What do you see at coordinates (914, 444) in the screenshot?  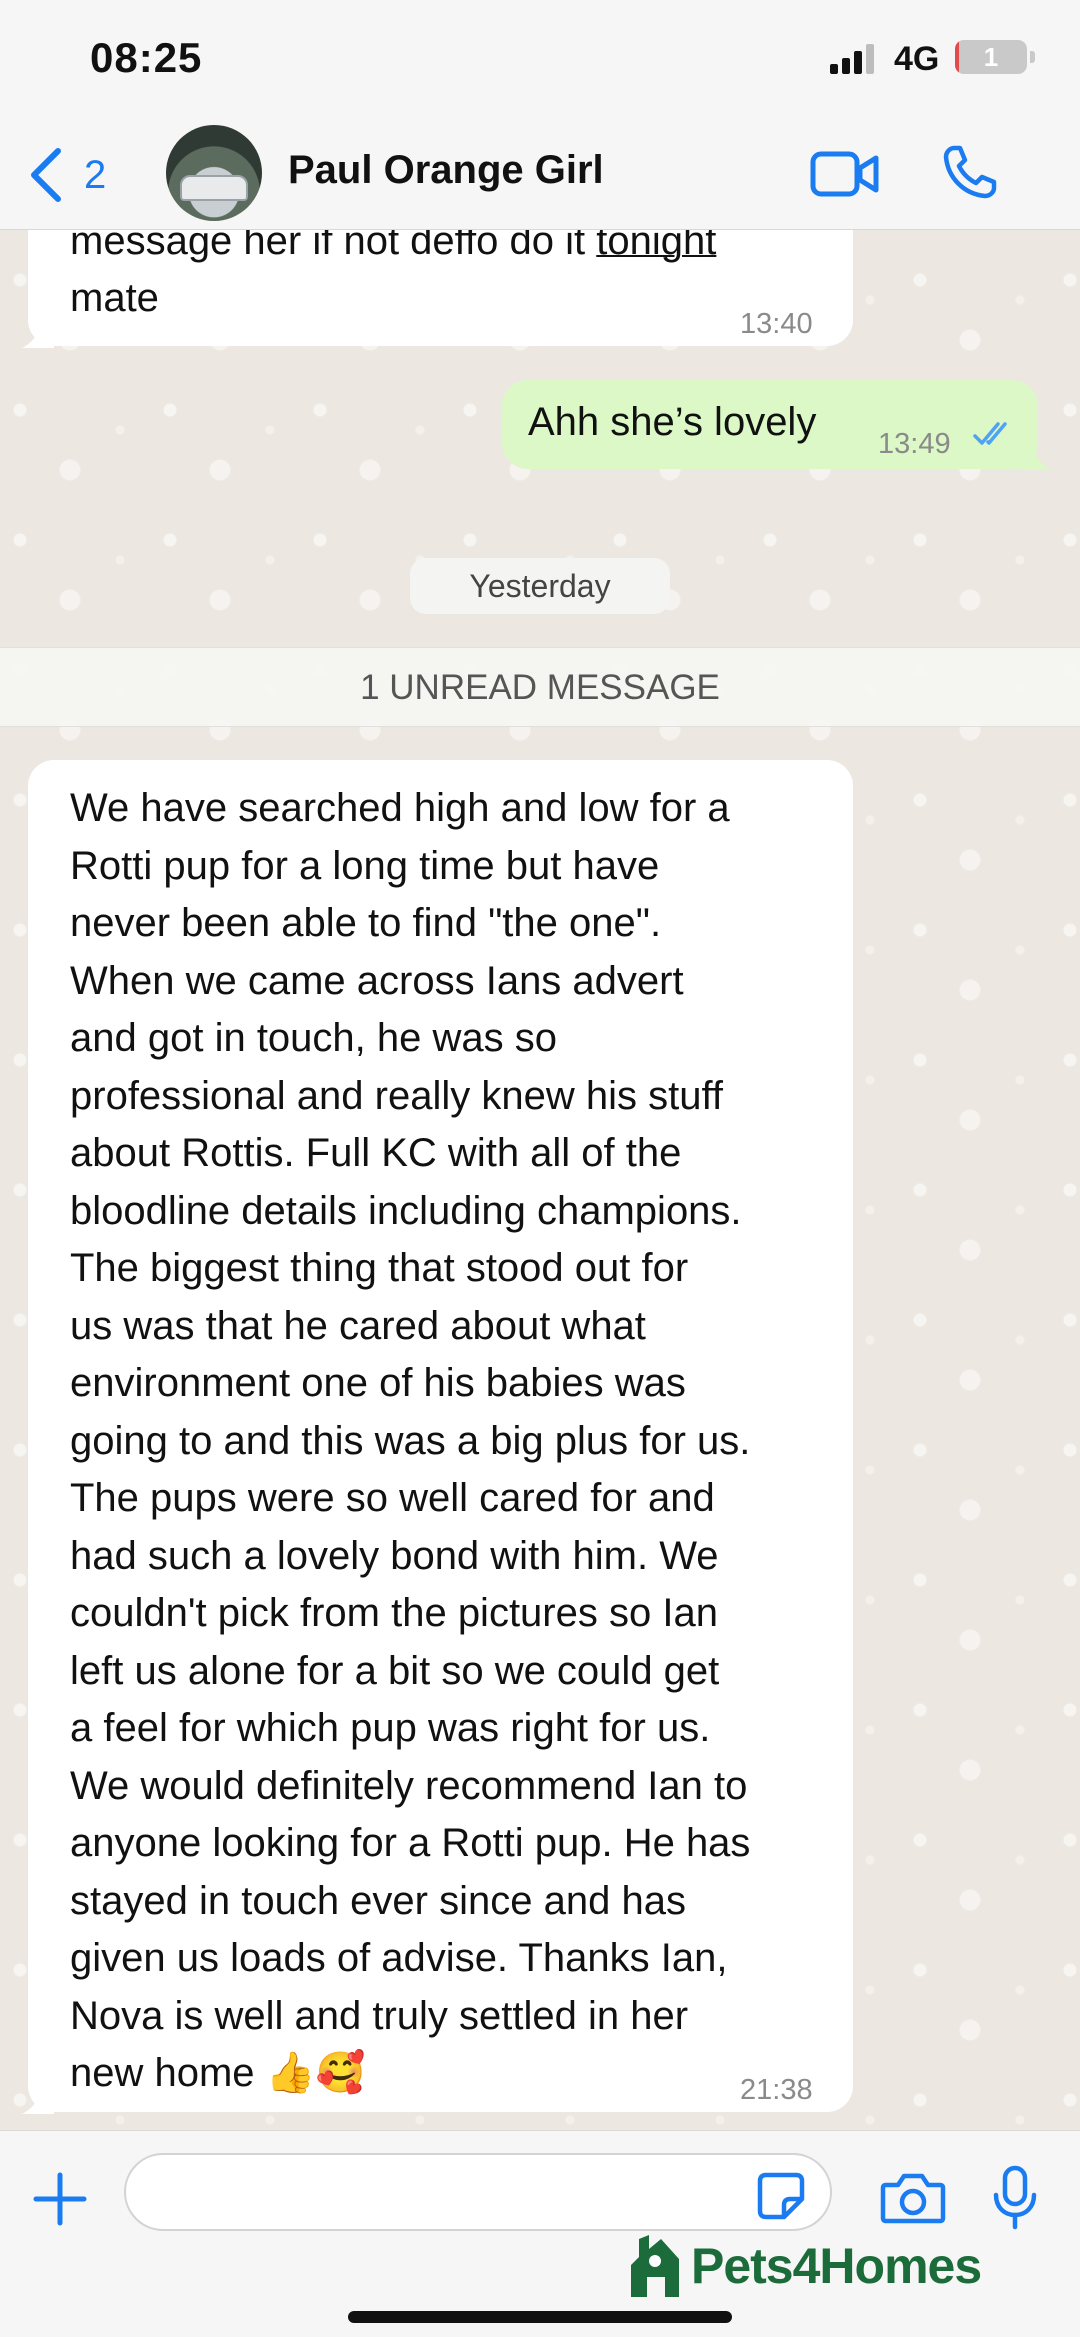 I see `message-time: 13:49` at bounding box center [914, 444].